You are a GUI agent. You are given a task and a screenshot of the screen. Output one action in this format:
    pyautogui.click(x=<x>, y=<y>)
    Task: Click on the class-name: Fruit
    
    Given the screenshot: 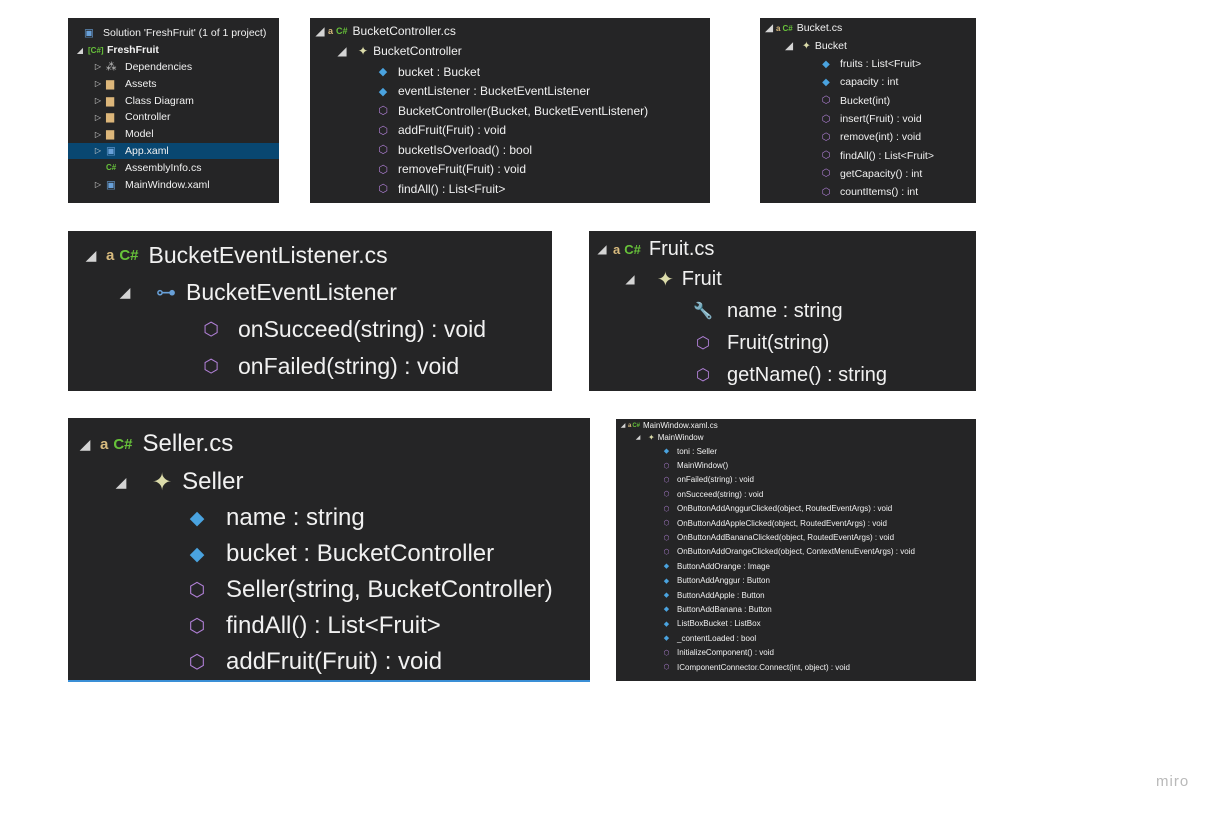 What is the action you would take?
    pyautogui.click(x=701, y=278)
    